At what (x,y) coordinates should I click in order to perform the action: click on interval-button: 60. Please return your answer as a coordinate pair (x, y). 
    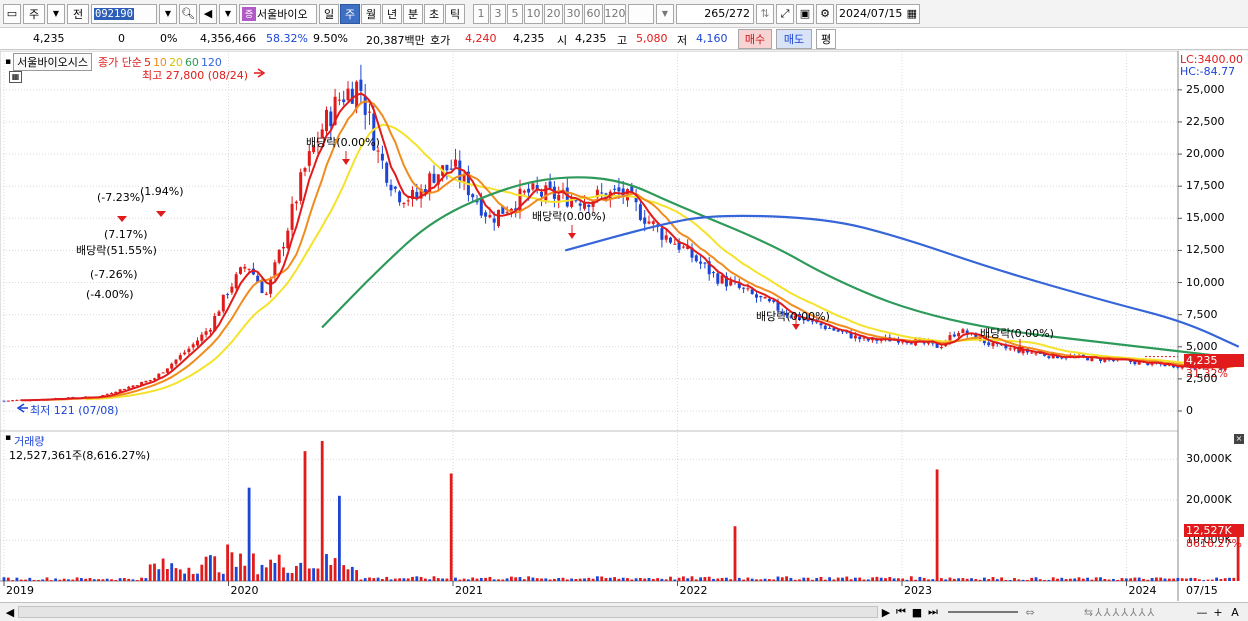
    Looking at the image, I should click on (593, 13).